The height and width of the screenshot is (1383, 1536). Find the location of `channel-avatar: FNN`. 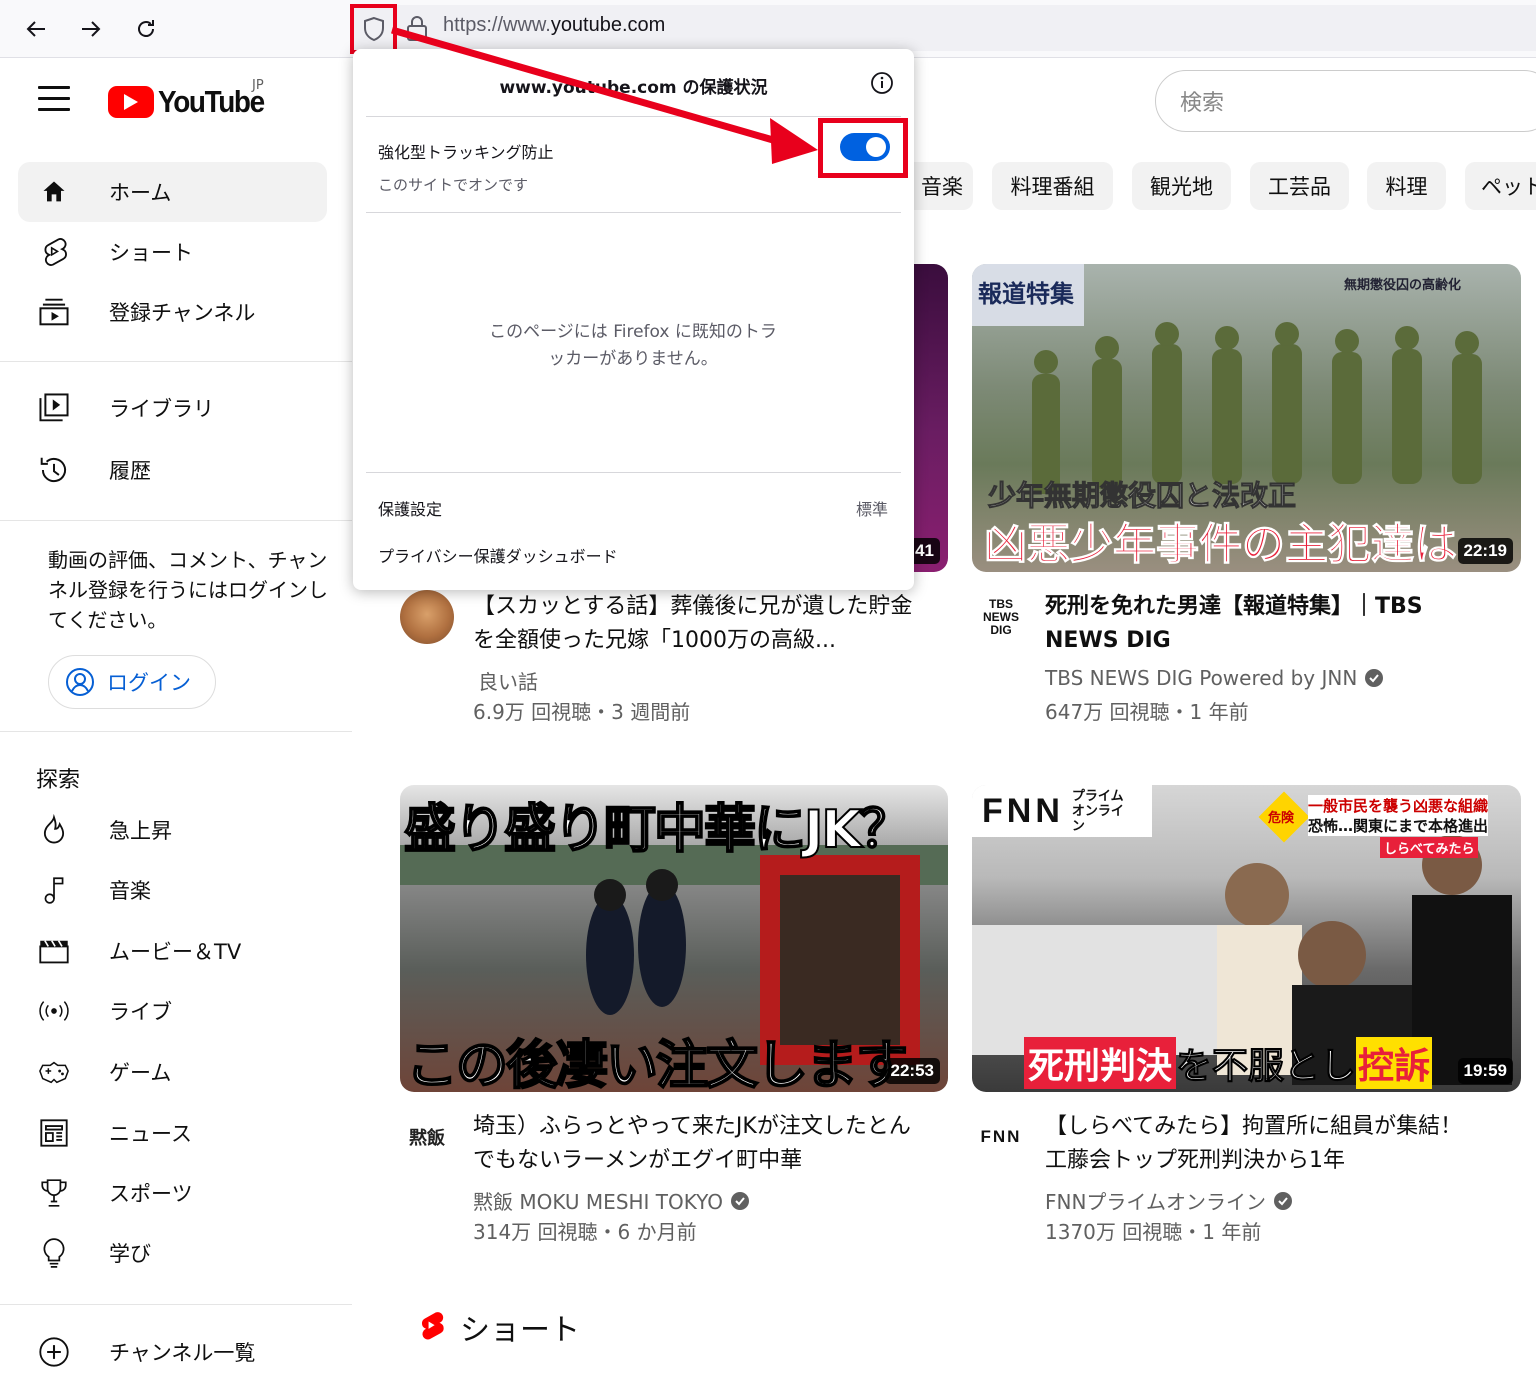

channel-avatar: FNN is located at coordinates (1001, 1137).